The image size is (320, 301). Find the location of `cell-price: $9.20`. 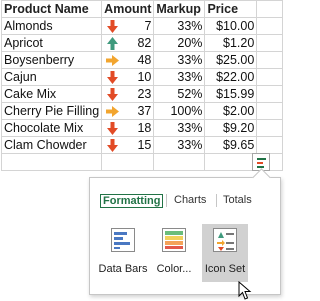

cell-price: $9.20 is located at coordinates (231, 128).